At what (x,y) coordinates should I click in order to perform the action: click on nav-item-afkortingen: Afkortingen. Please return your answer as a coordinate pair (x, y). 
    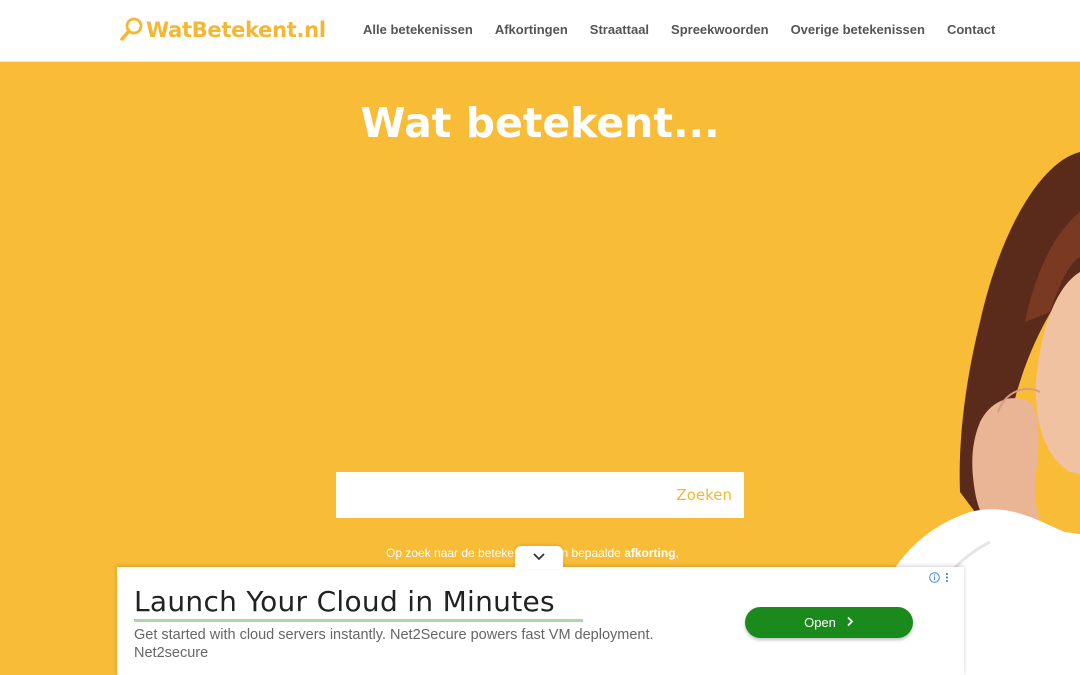
    Looking at the image, I should click on (531, 29).